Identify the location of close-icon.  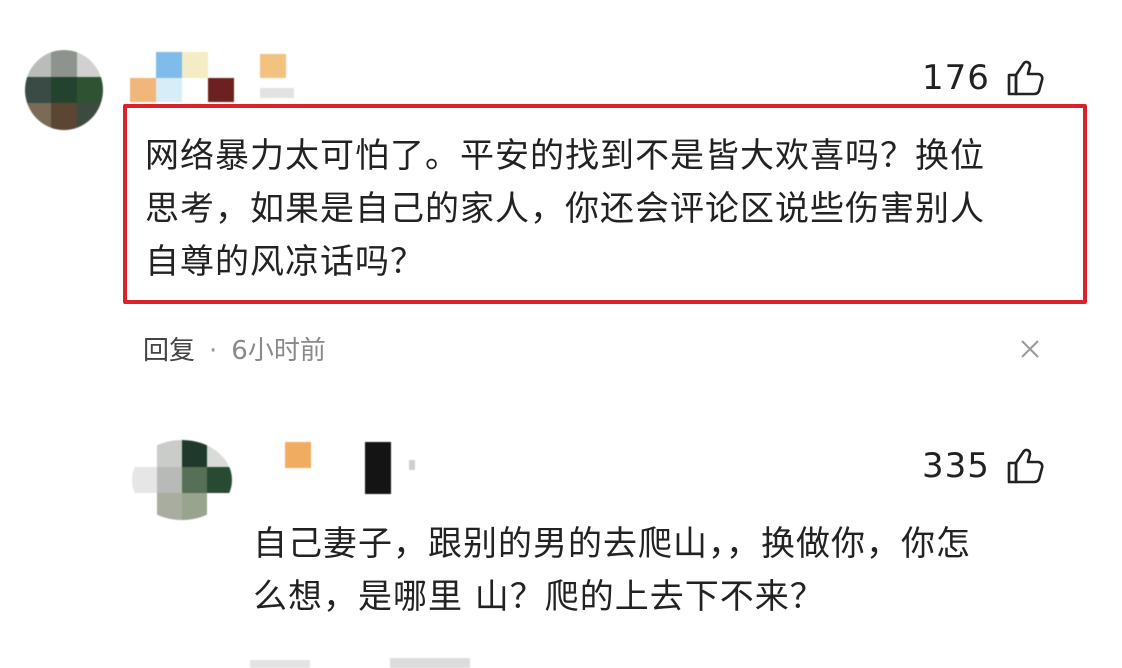
(1030, 349).